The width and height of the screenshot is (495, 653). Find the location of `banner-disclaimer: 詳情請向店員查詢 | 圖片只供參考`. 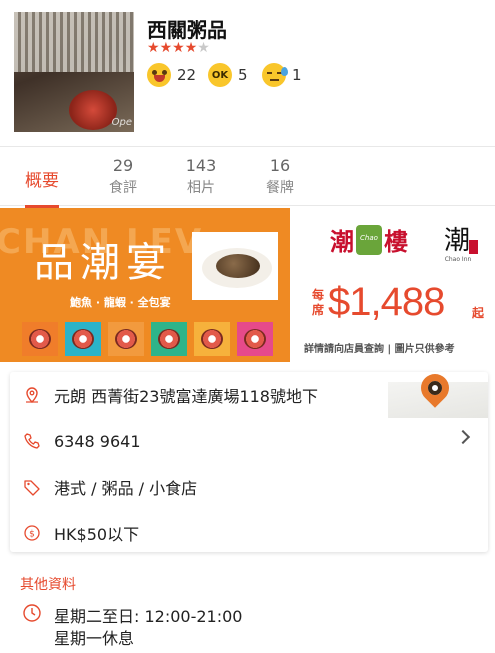

banner-disclaimer: 詳情請向店員查詢 | 圖片只供參考 is located at coordinates (379, 349).